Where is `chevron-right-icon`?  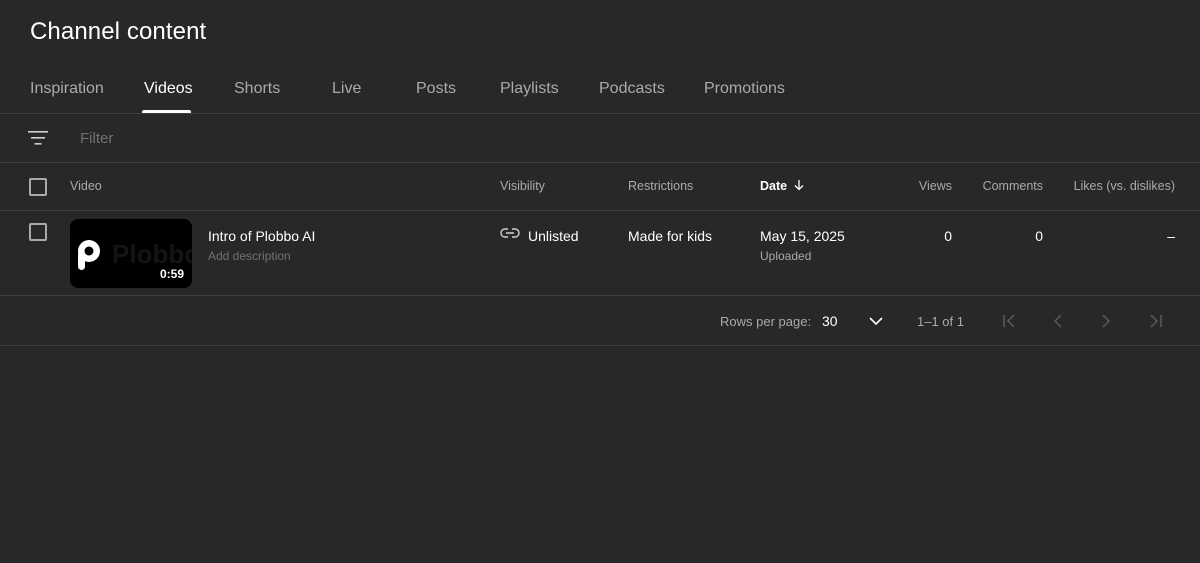
chevron-right-icon is located at coordinates (1106, 321).